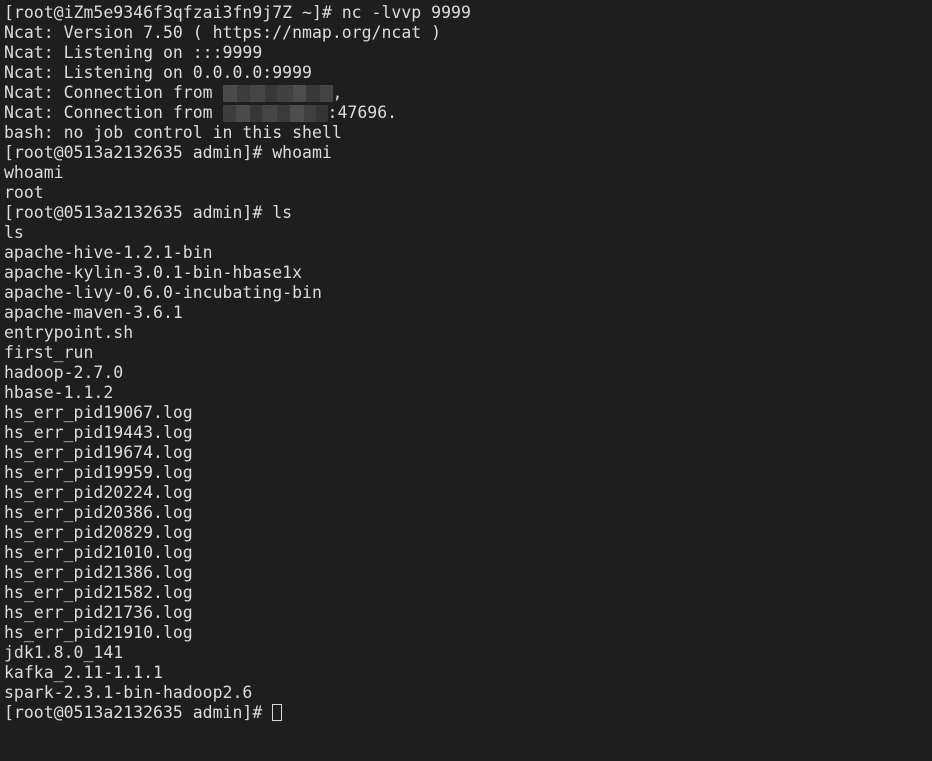 Image resolution: width=932 pixels, height=761 pixels. What do you see at coordinates (468, 213) in the screenshot?
I see `terminal-line-prompt-ls: [root@0513a2132635 admin]# ls` at bounding box center [468, 213].